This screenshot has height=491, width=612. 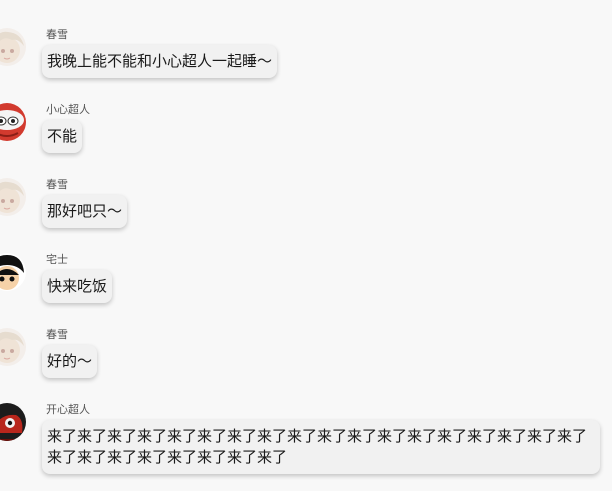 I want to click on zhaishi-avatar, so click(x=13, y=272).